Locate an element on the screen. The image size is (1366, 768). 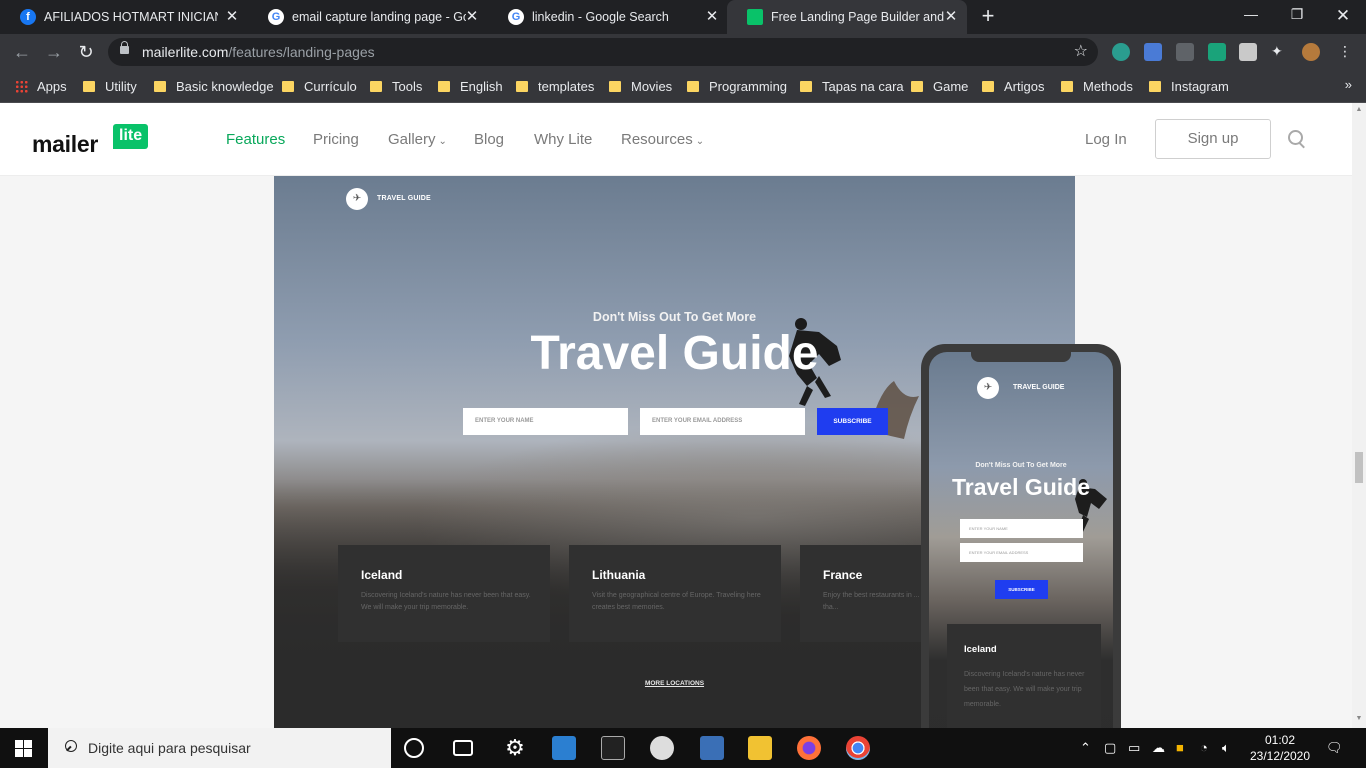
forward-icon: → is located at coordinates (54, 52).